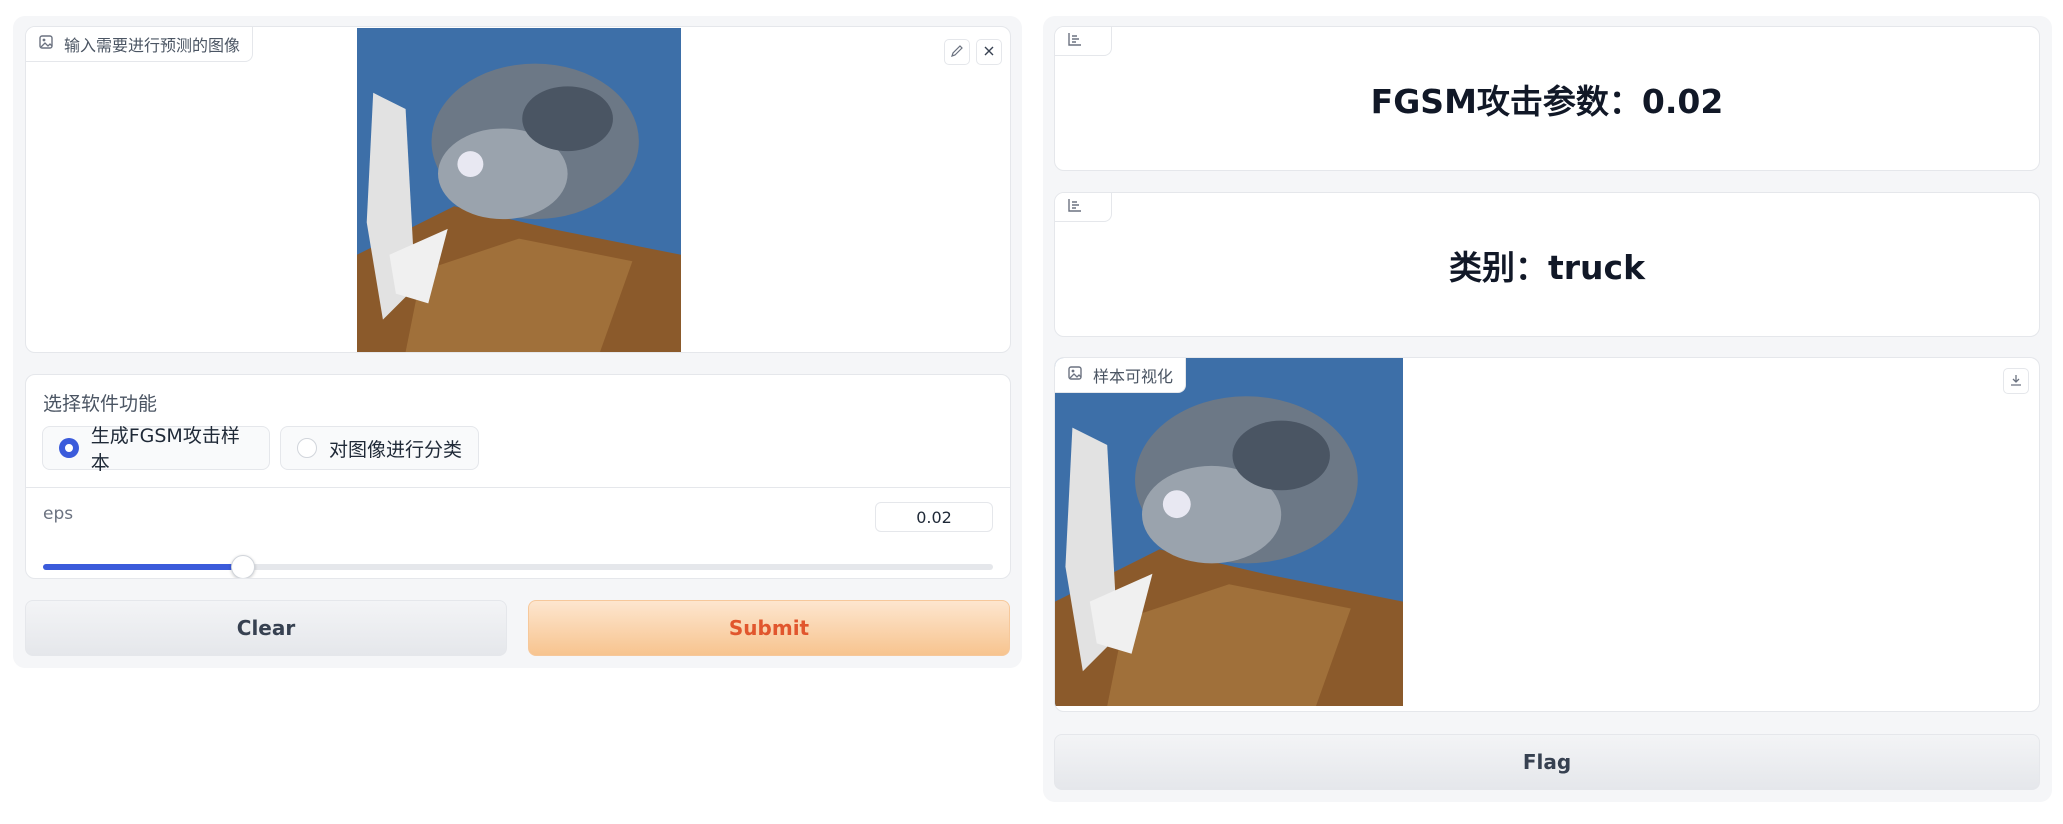  I want to click on download-icon, so click(2016, 381).